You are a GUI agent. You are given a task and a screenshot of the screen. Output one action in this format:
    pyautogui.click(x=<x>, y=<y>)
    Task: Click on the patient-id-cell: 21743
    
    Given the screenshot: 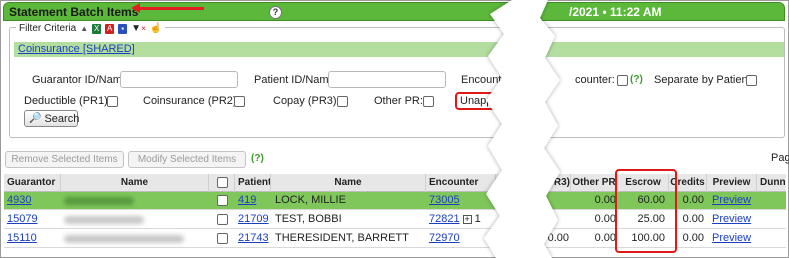 What is the action you would take?
    pyautogui.click(x=254, y=239)
    